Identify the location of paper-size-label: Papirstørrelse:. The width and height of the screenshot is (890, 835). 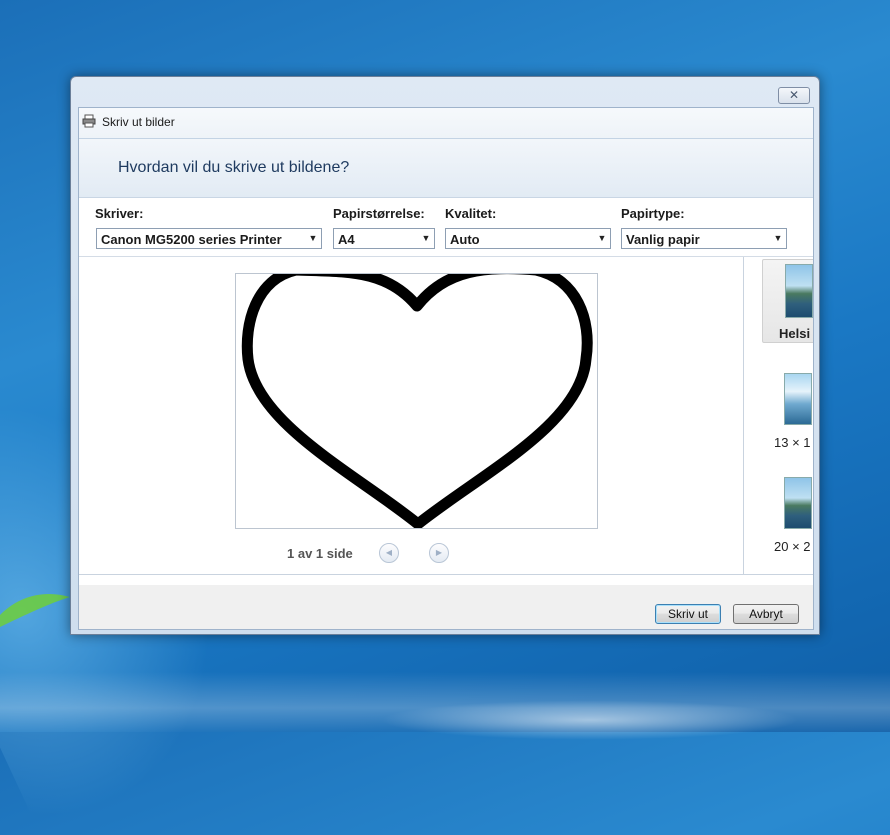
(379, 213).